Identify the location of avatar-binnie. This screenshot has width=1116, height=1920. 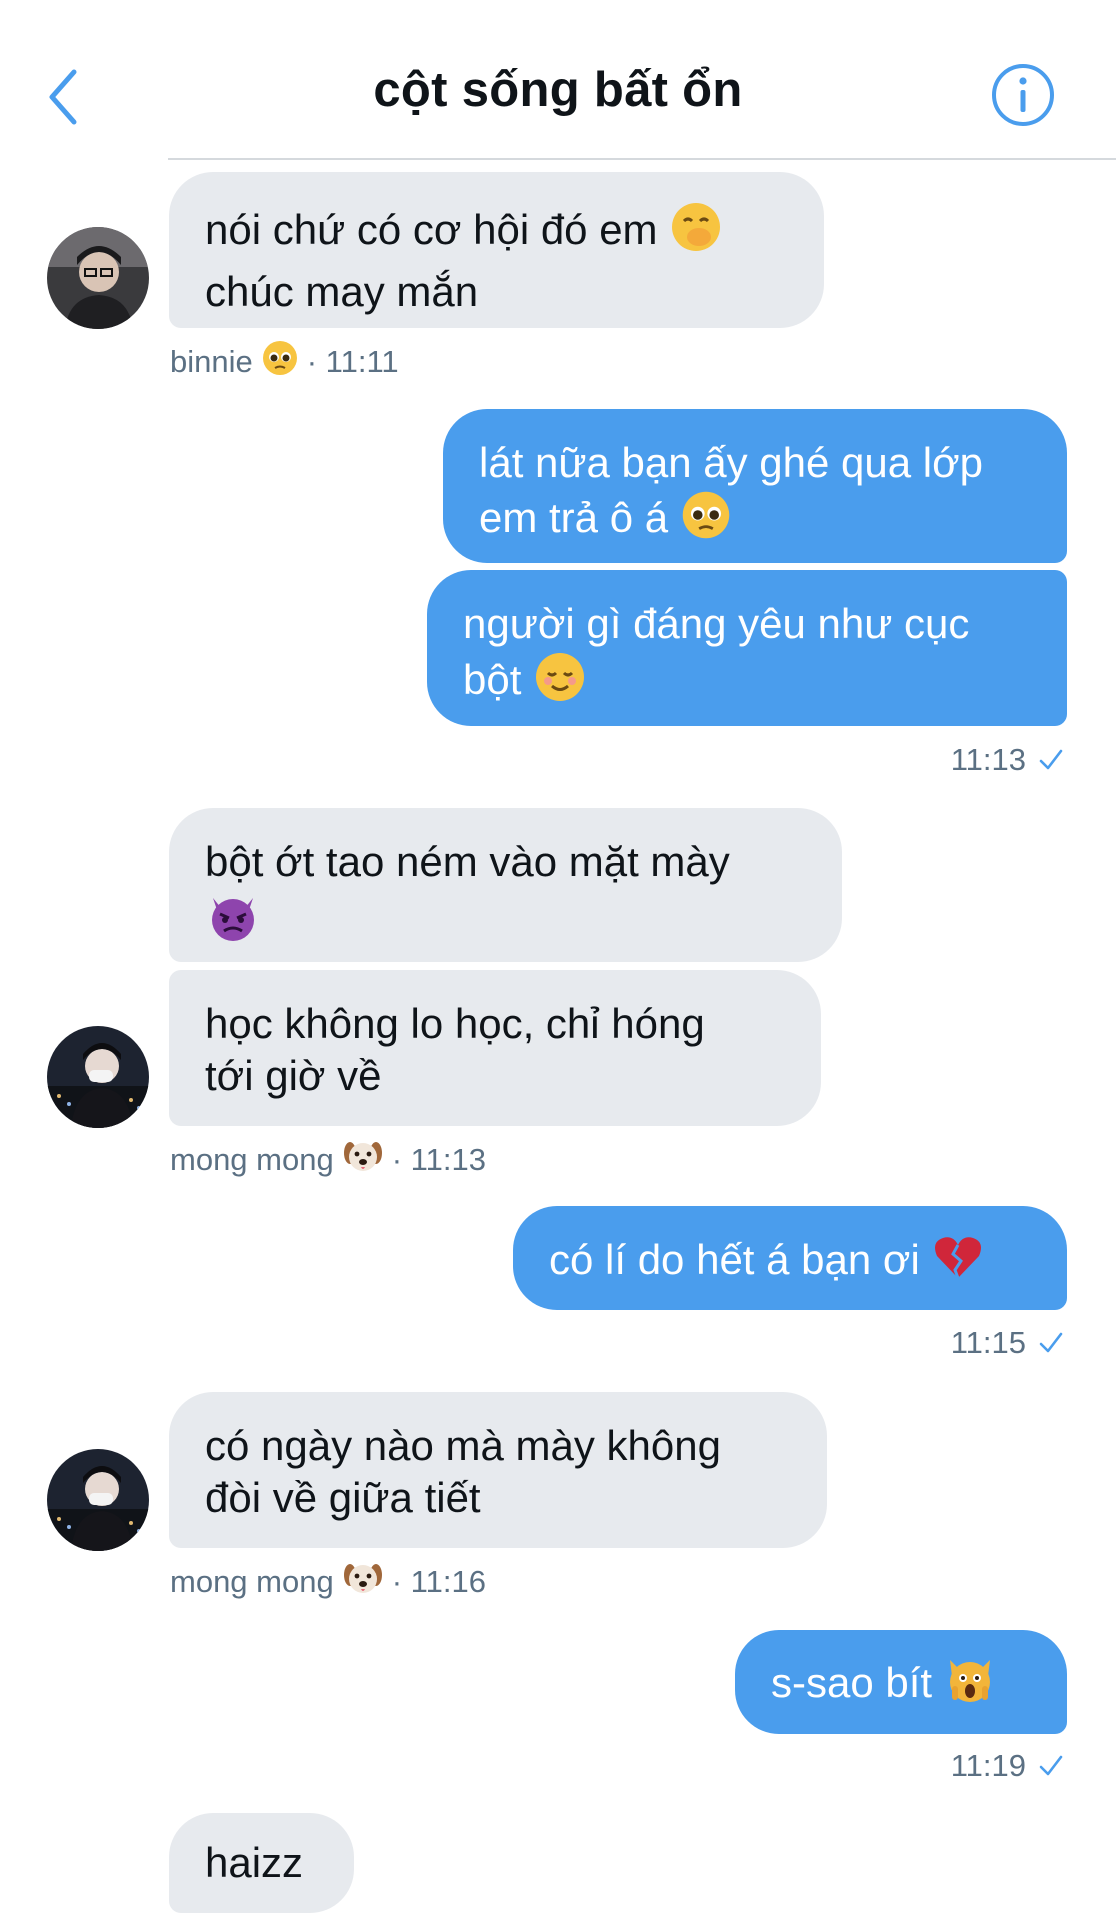
(98, 278).